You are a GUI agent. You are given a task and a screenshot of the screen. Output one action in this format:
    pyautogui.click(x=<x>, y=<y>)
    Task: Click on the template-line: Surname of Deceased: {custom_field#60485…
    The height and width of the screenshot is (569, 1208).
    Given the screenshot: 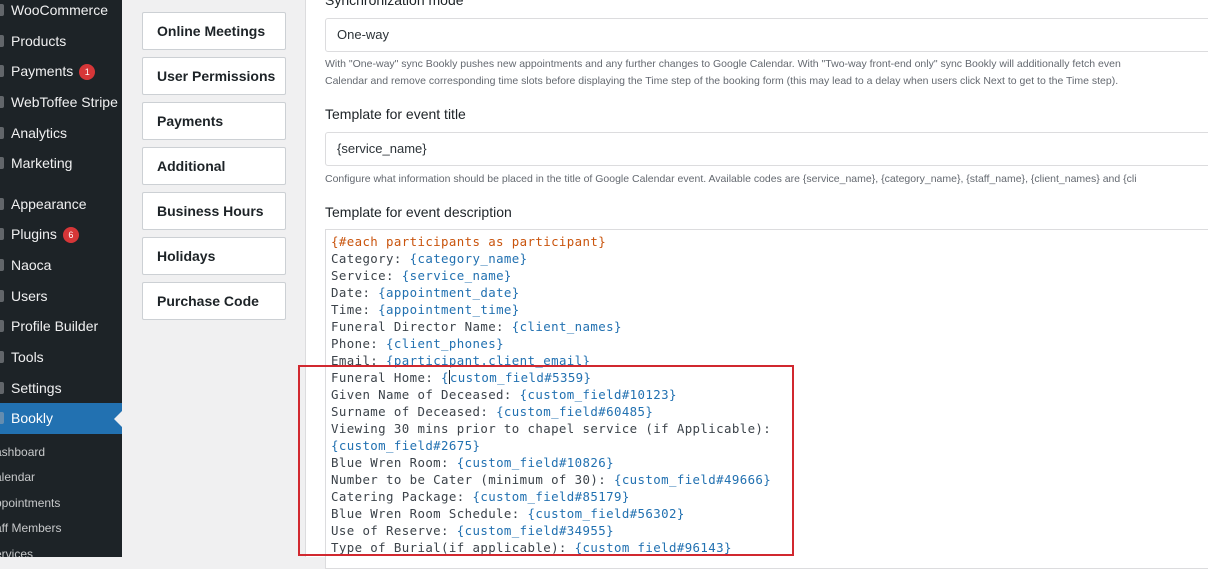 What is the action you would take?
    pyautogui.click(x=769, y=411)
    